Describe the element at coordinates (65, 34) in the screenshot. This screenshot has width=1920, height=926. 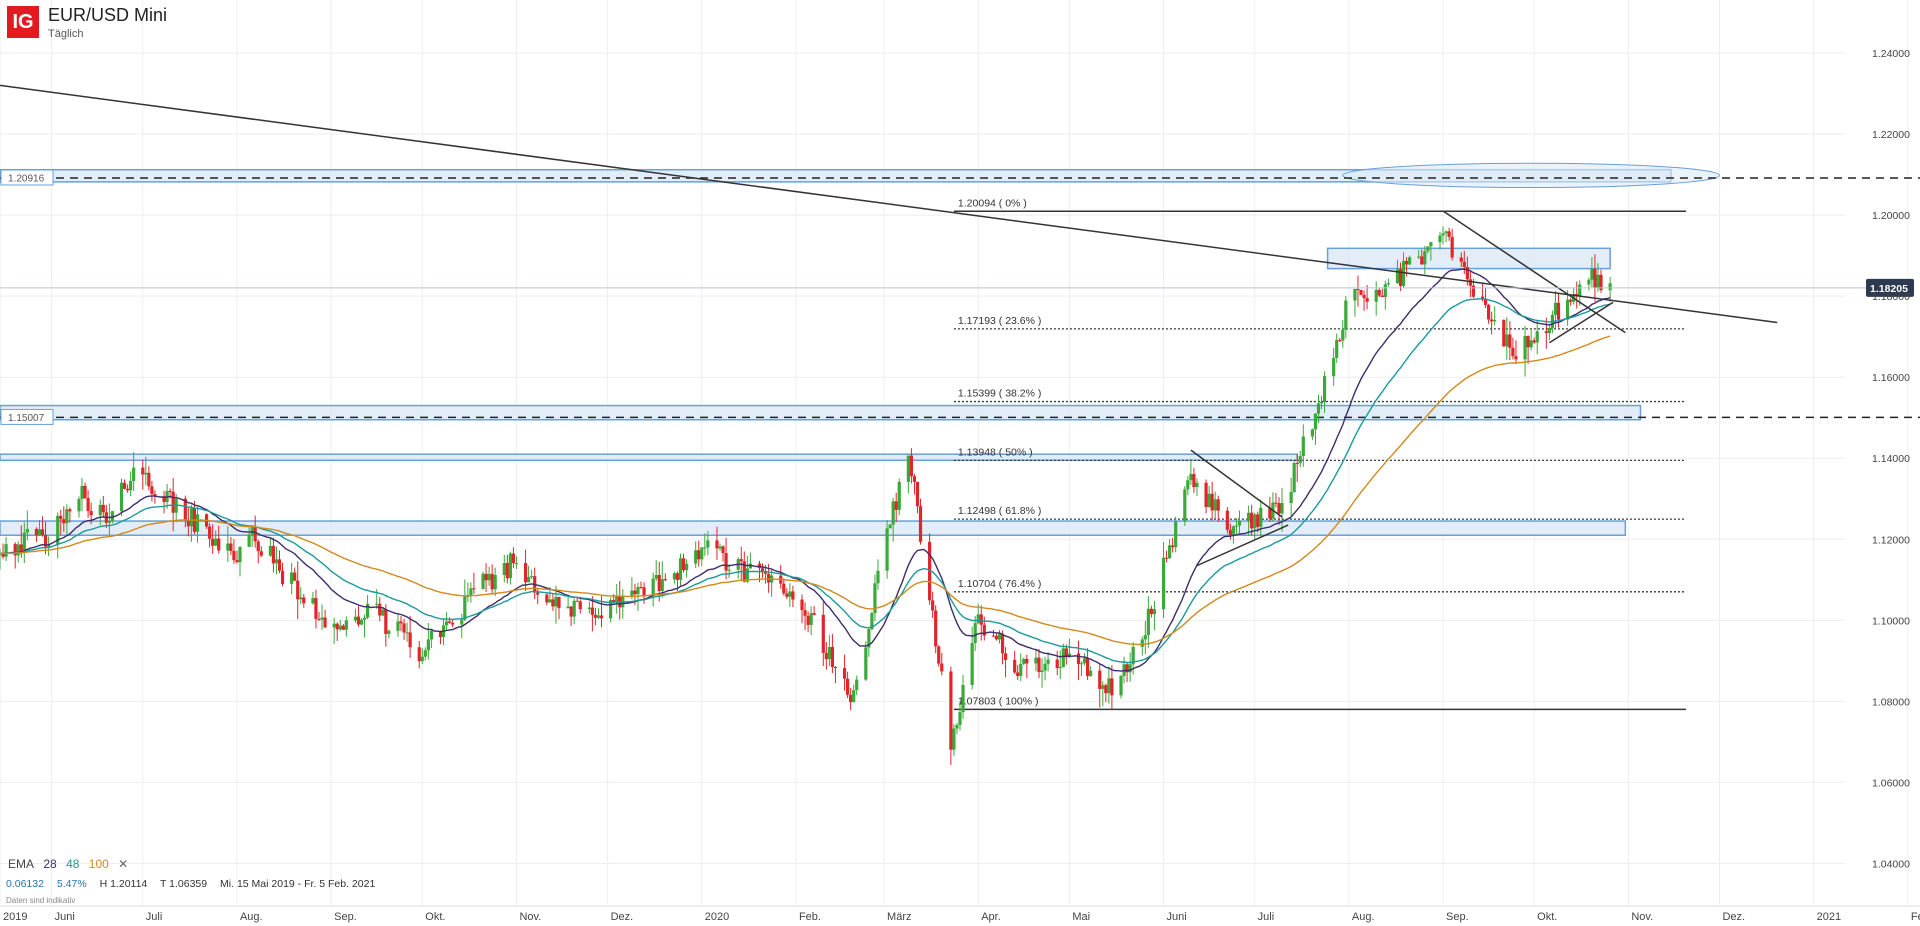
I see `timeframe-label: Täglich` at that location.